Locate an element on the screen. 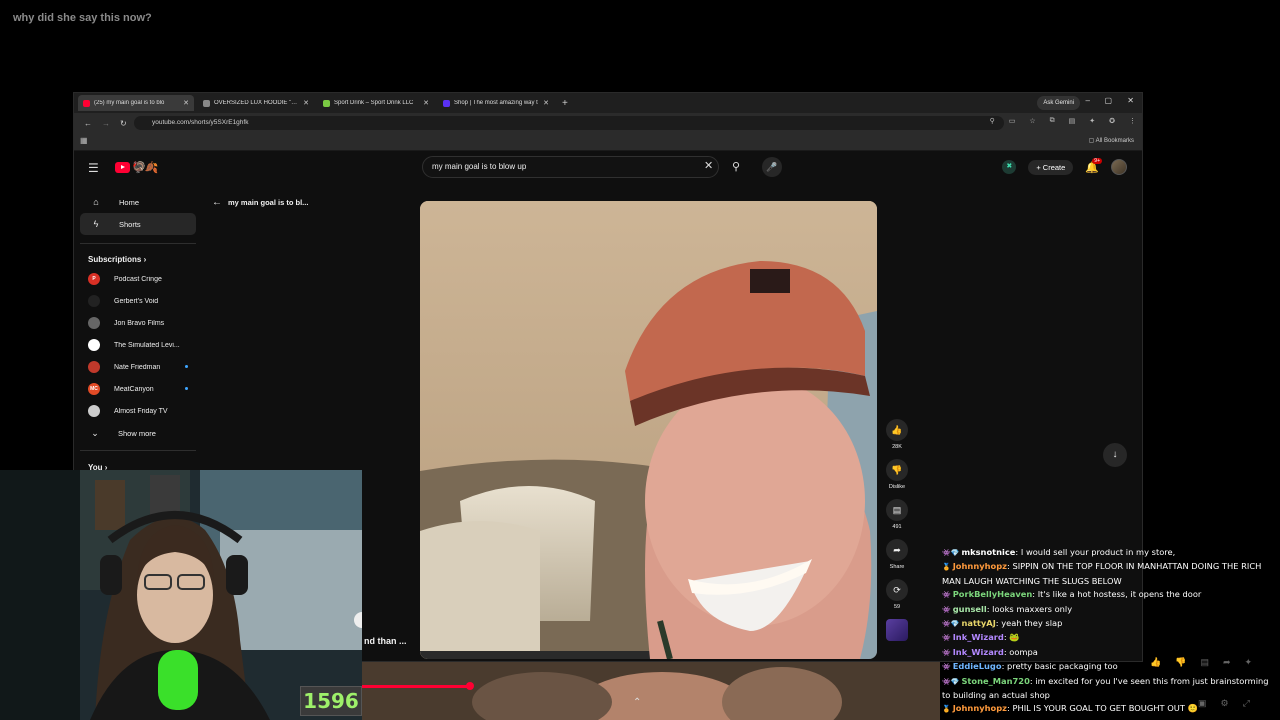 This screenshot has height=720, width=1280. chat-username: mksnotnice is located at coordinates (988, 552).